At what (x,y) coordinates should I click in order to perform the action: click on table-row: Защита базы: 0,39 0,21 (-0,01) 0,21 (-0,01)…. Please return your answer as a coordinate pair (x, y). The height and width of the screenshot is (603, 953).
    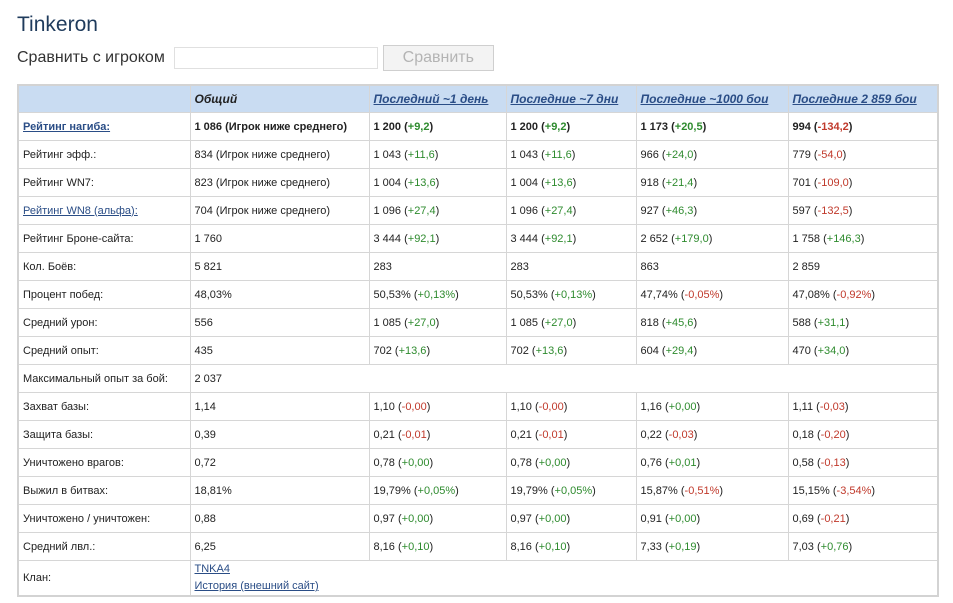
    Looking at the image, I should click on (478, 434).